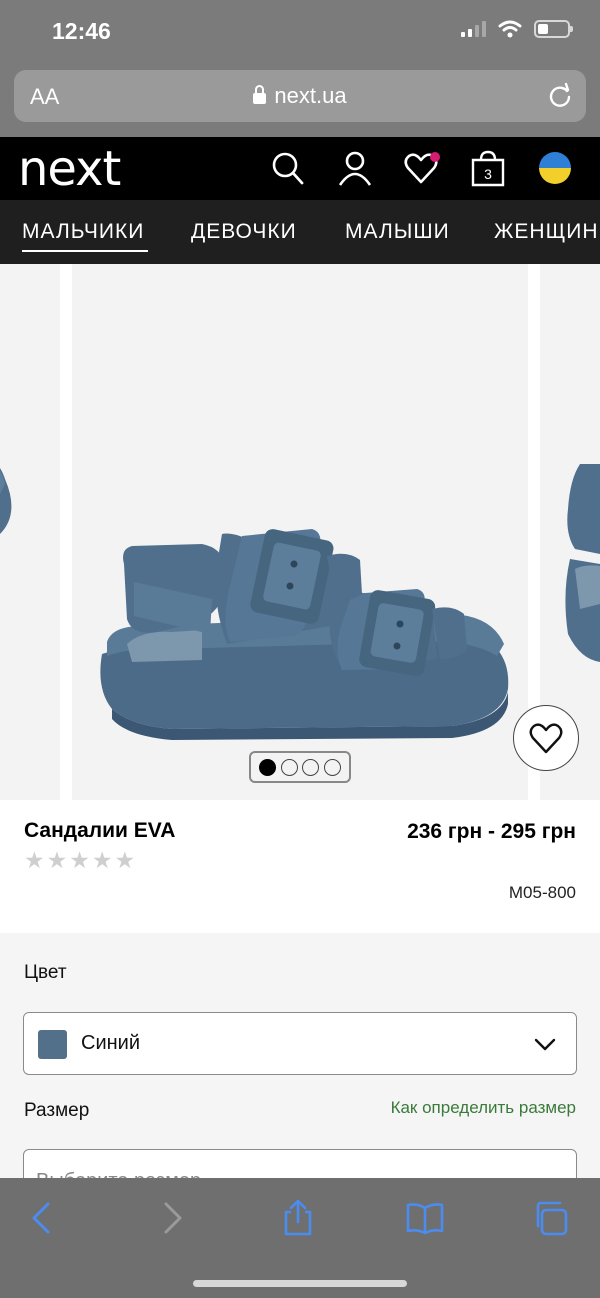  I want to click on url-display: next.ua, so click(300, 96).